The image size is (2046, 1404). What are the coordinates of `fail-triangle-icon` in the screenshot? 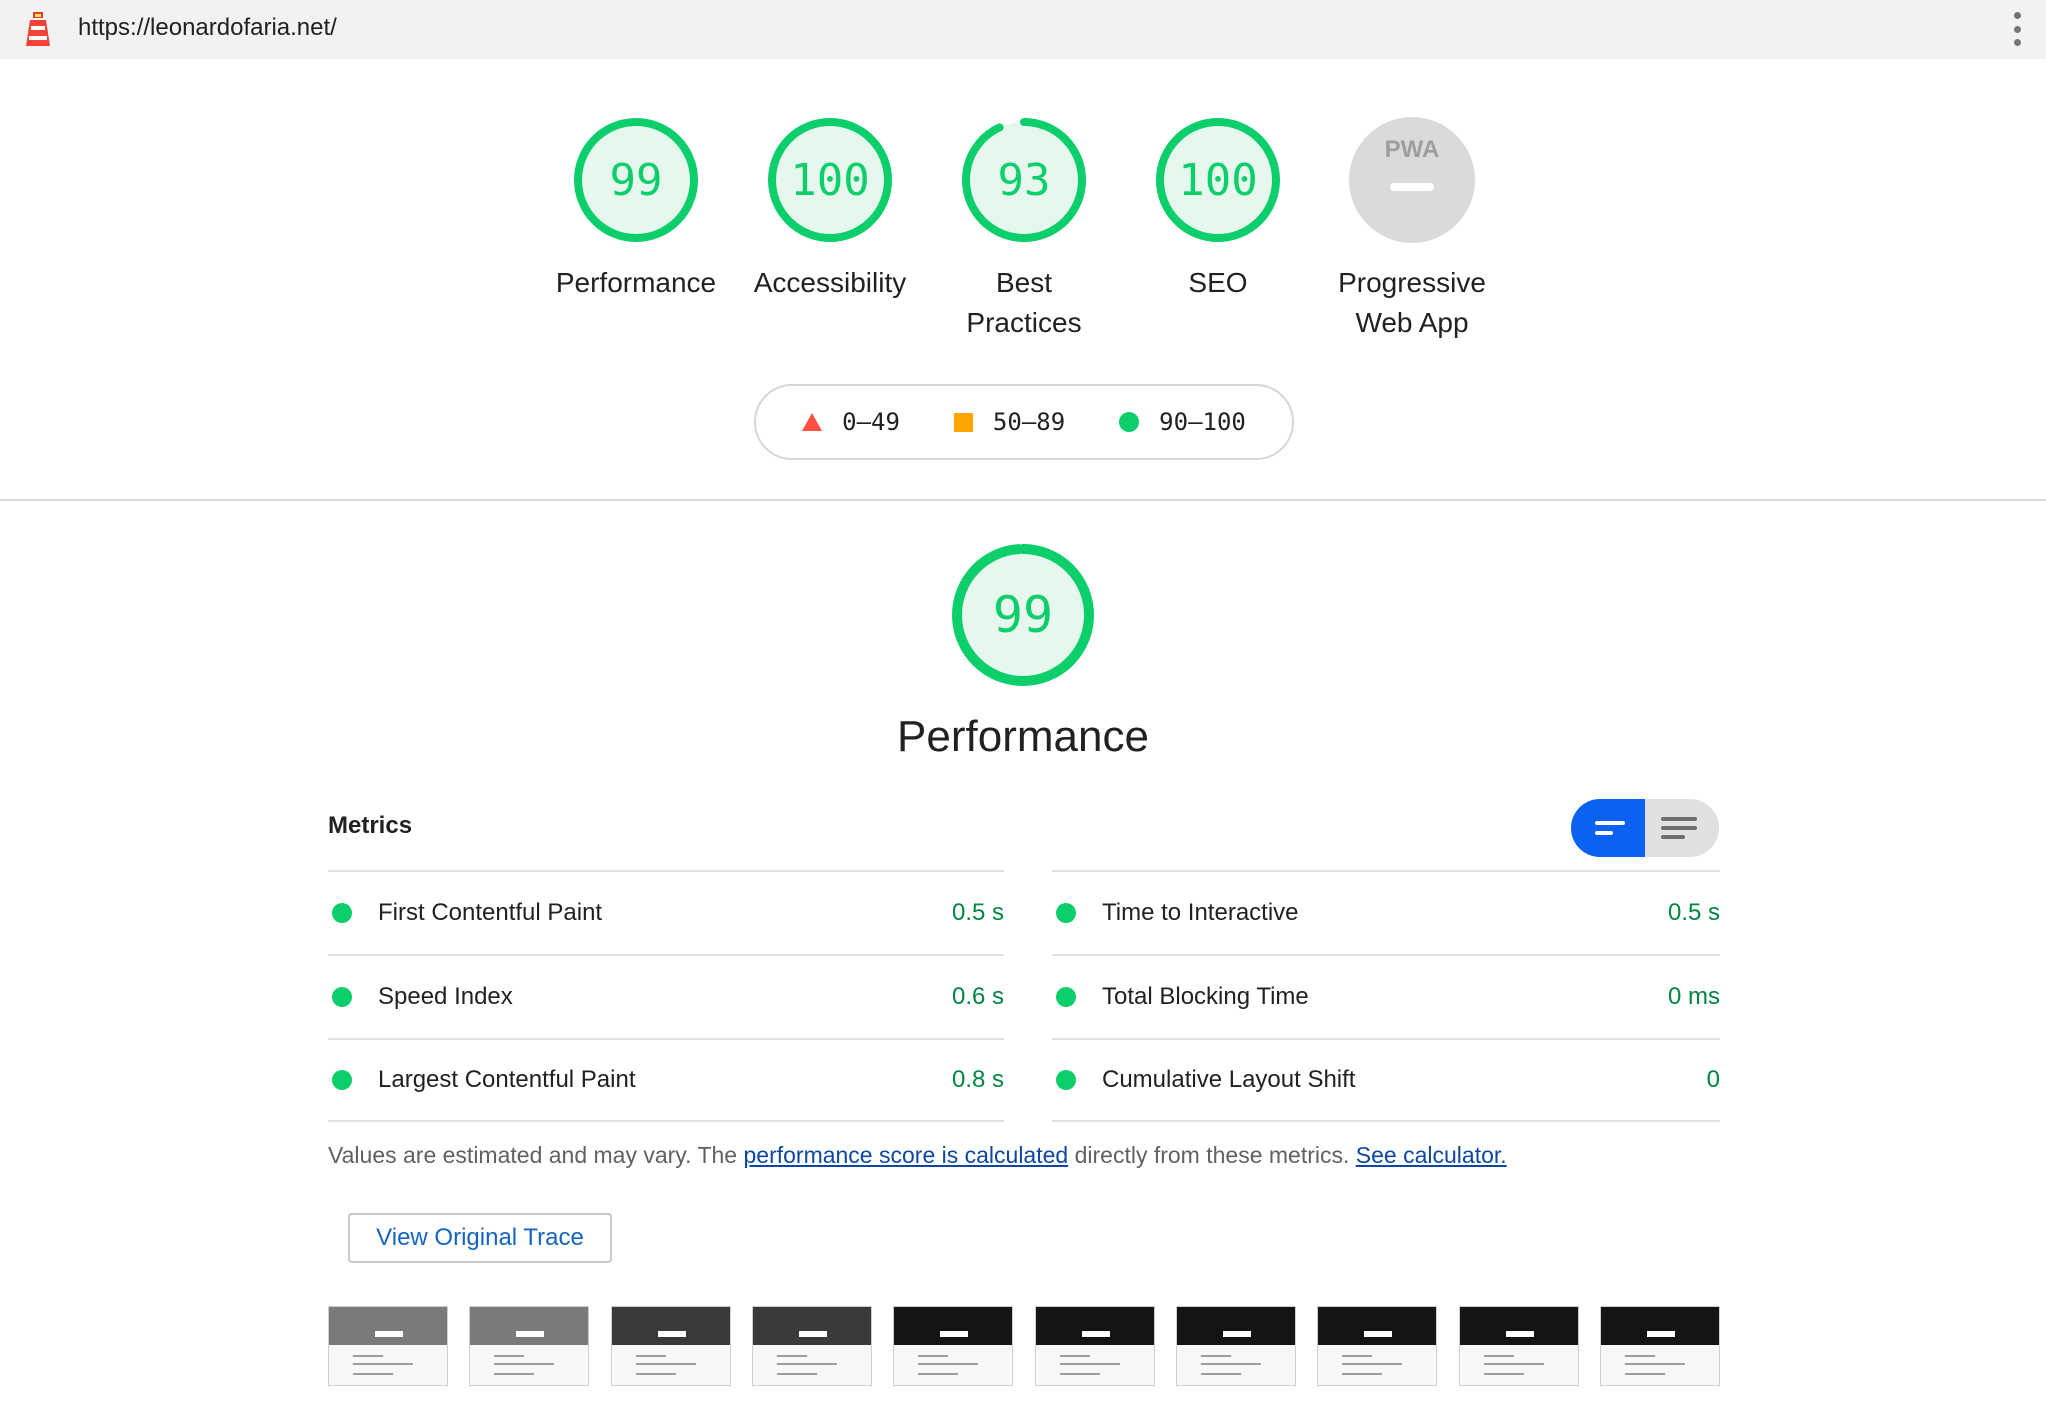 It's located at (812, 422).